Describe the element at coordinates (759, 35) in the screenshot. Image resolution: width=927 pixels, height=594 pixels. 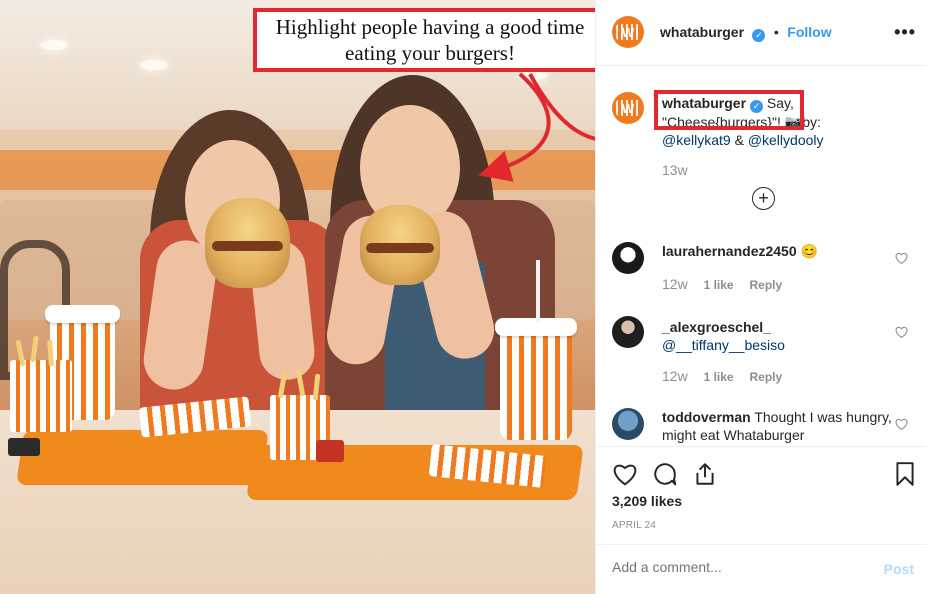
I see `verified-check-icon: ✓` at that location.